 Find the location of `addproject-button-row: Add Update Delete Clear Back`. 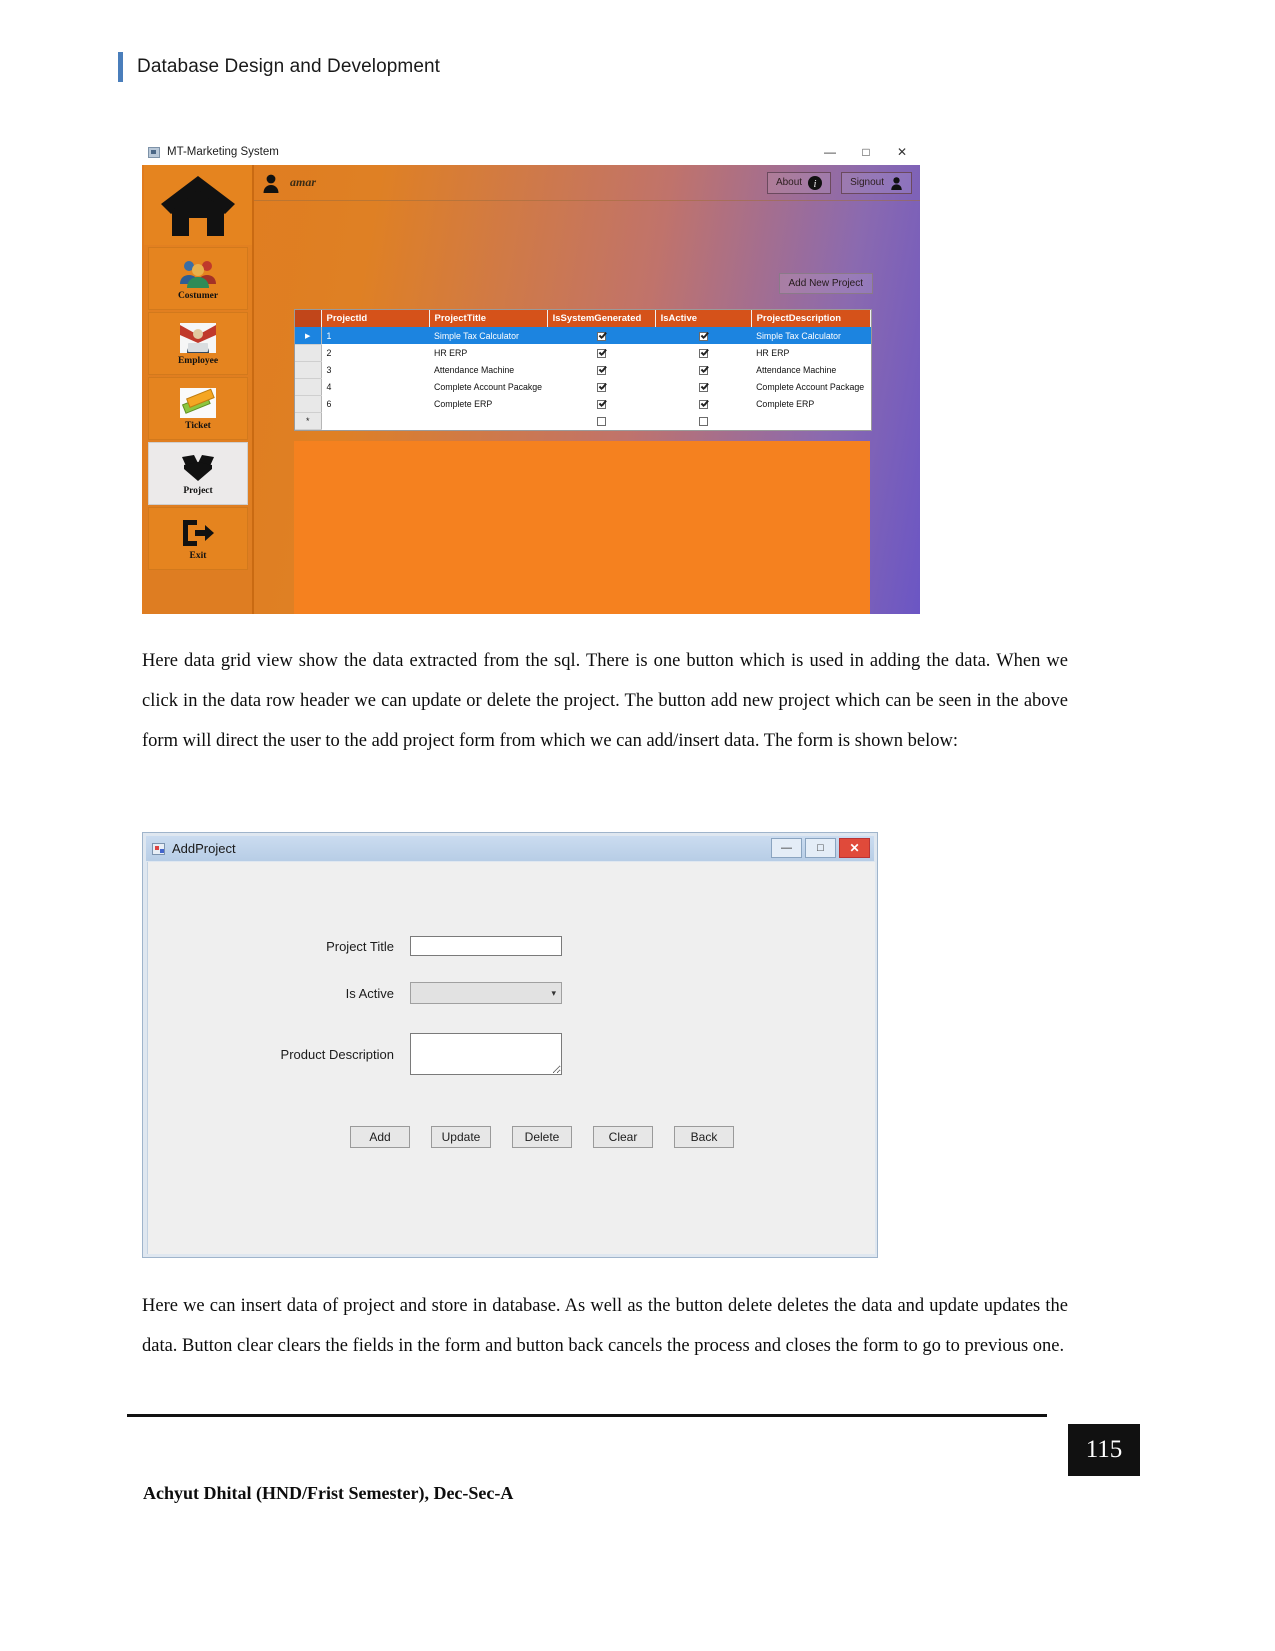

addproject-button-row: Add Update Delete Clear Back is located at coordinates (542, 1137).